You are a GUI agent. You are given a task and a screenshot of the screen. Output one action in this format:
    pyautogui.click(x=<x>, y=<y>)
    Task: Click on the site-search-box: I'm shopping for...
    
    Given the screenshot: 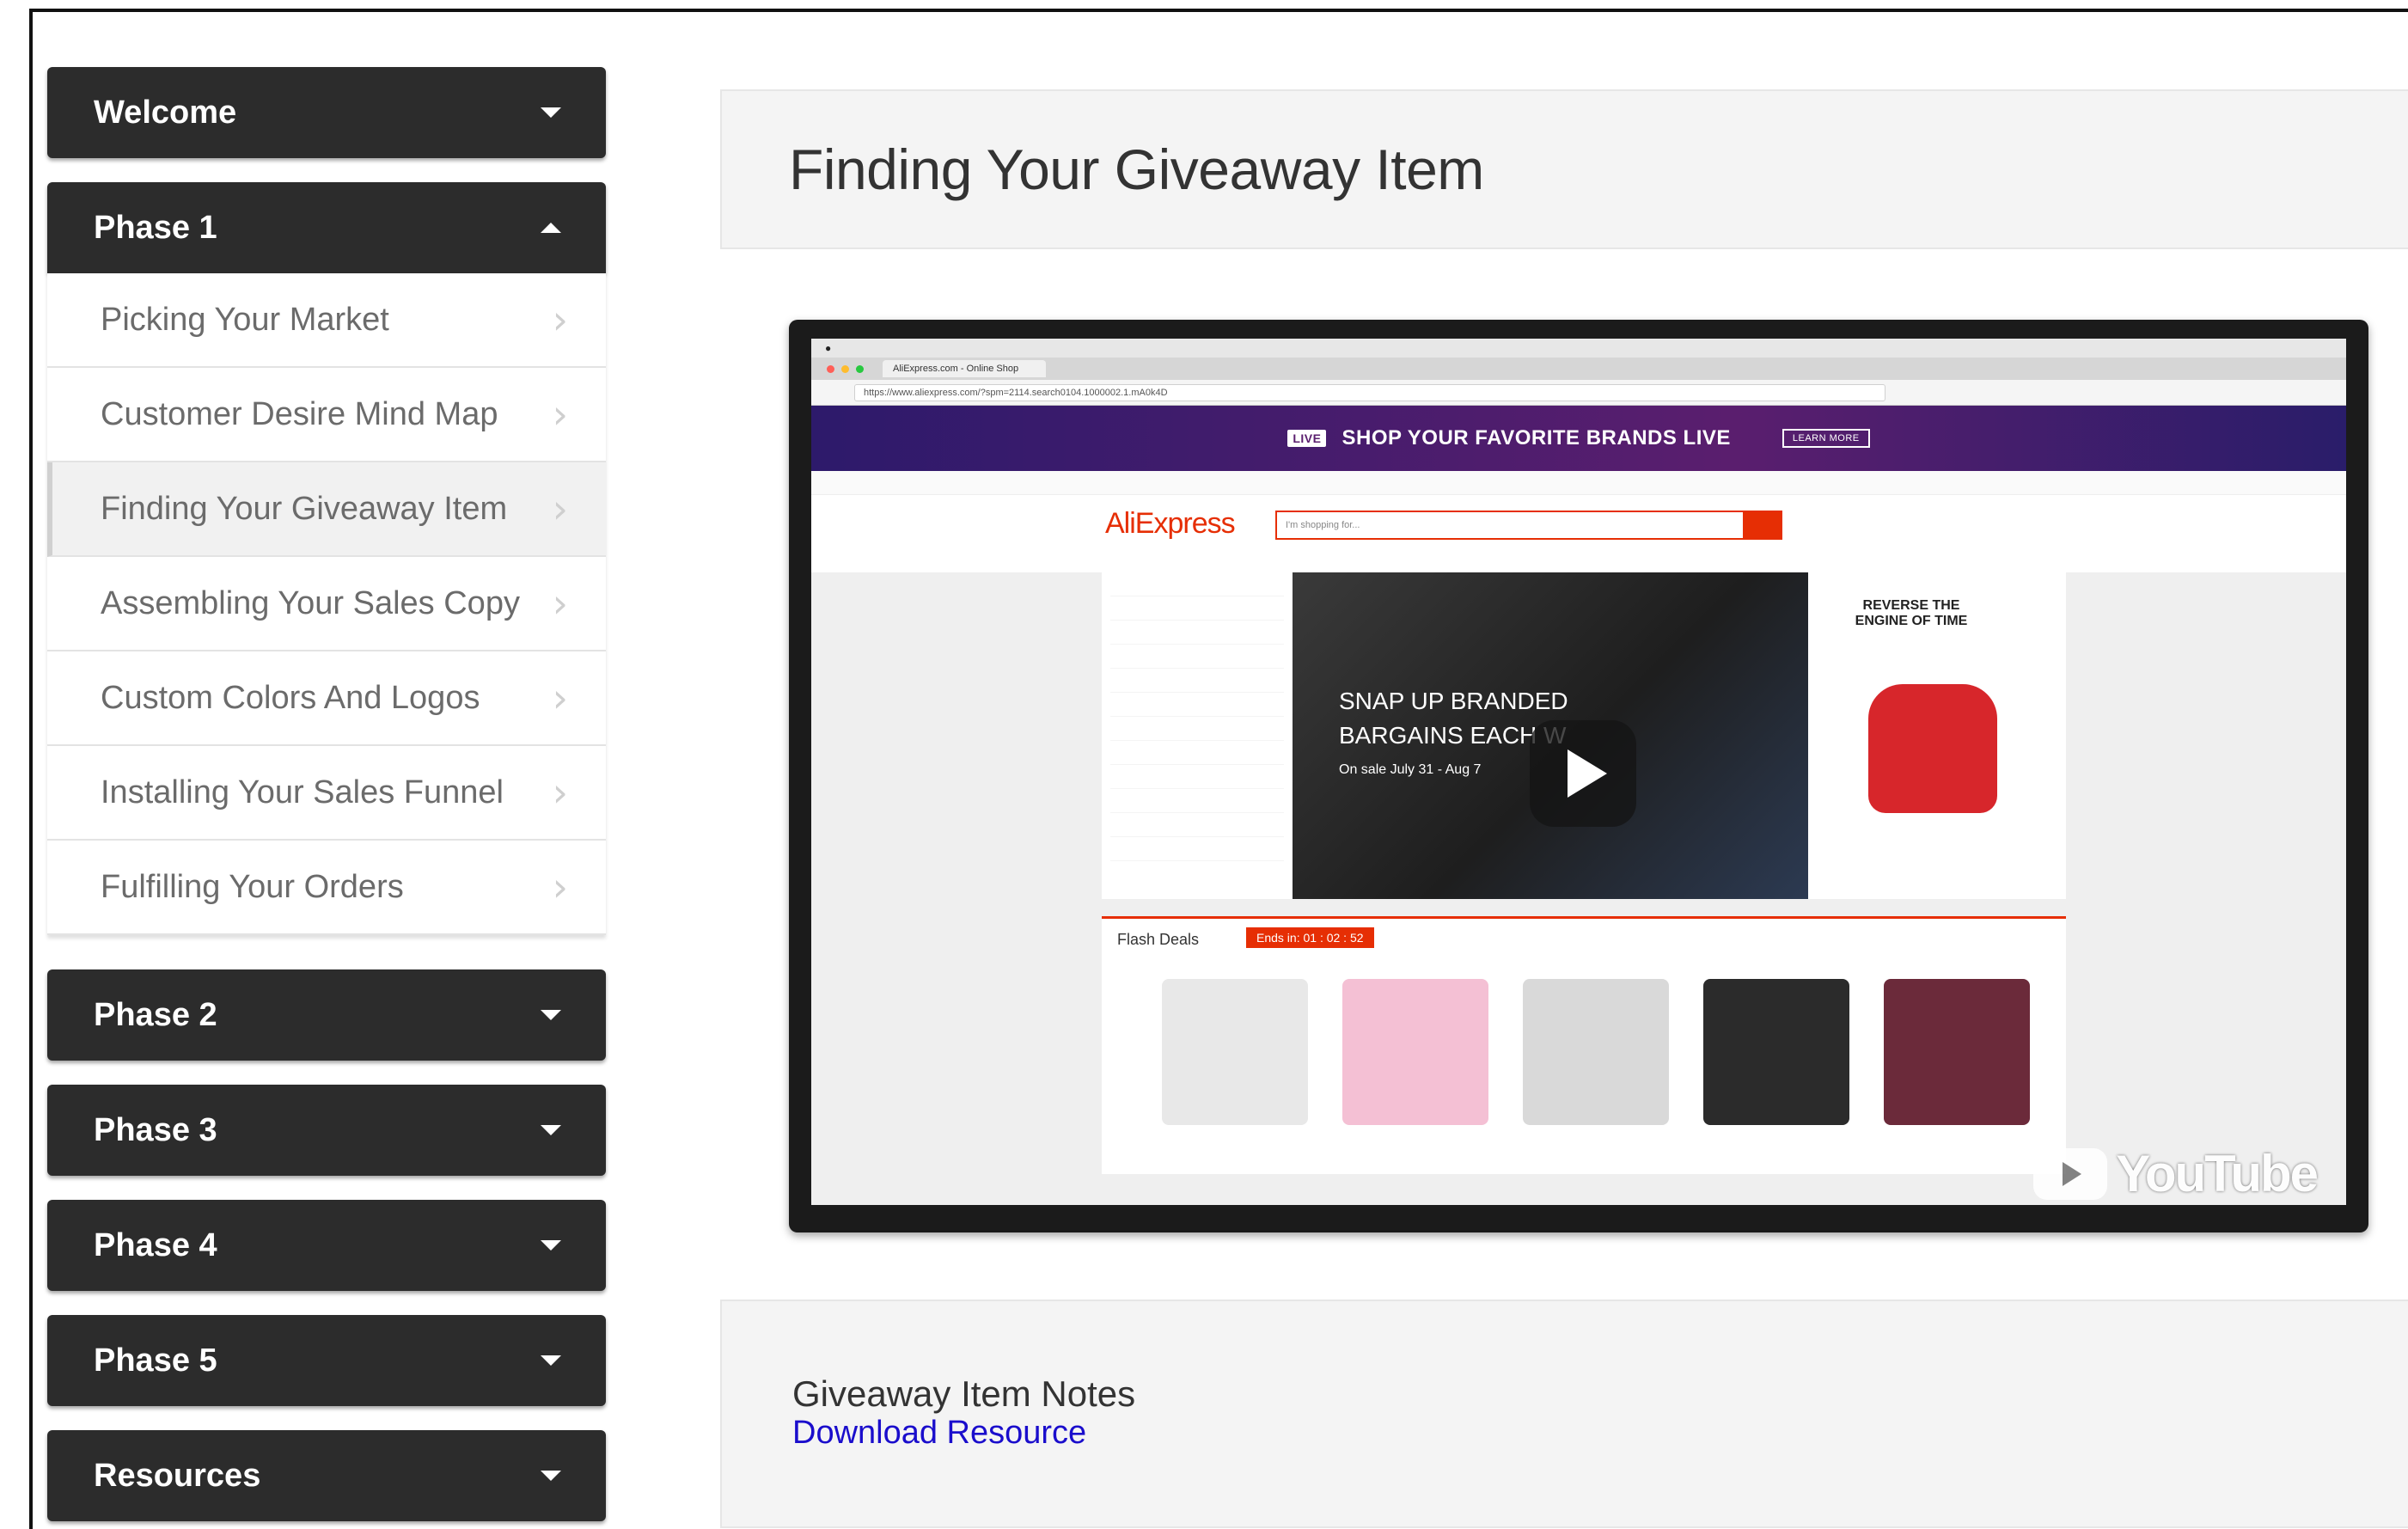 What is the action you would take?
    pyautogui.click(x=1529, y=525)
    